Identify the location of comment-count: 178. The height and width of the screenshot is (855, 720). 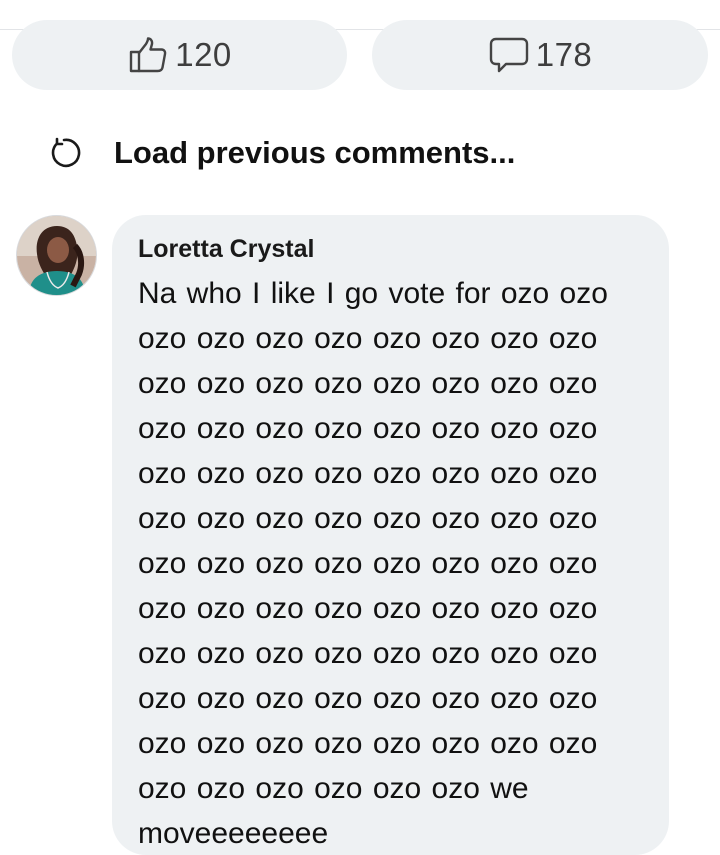
(564, 54).